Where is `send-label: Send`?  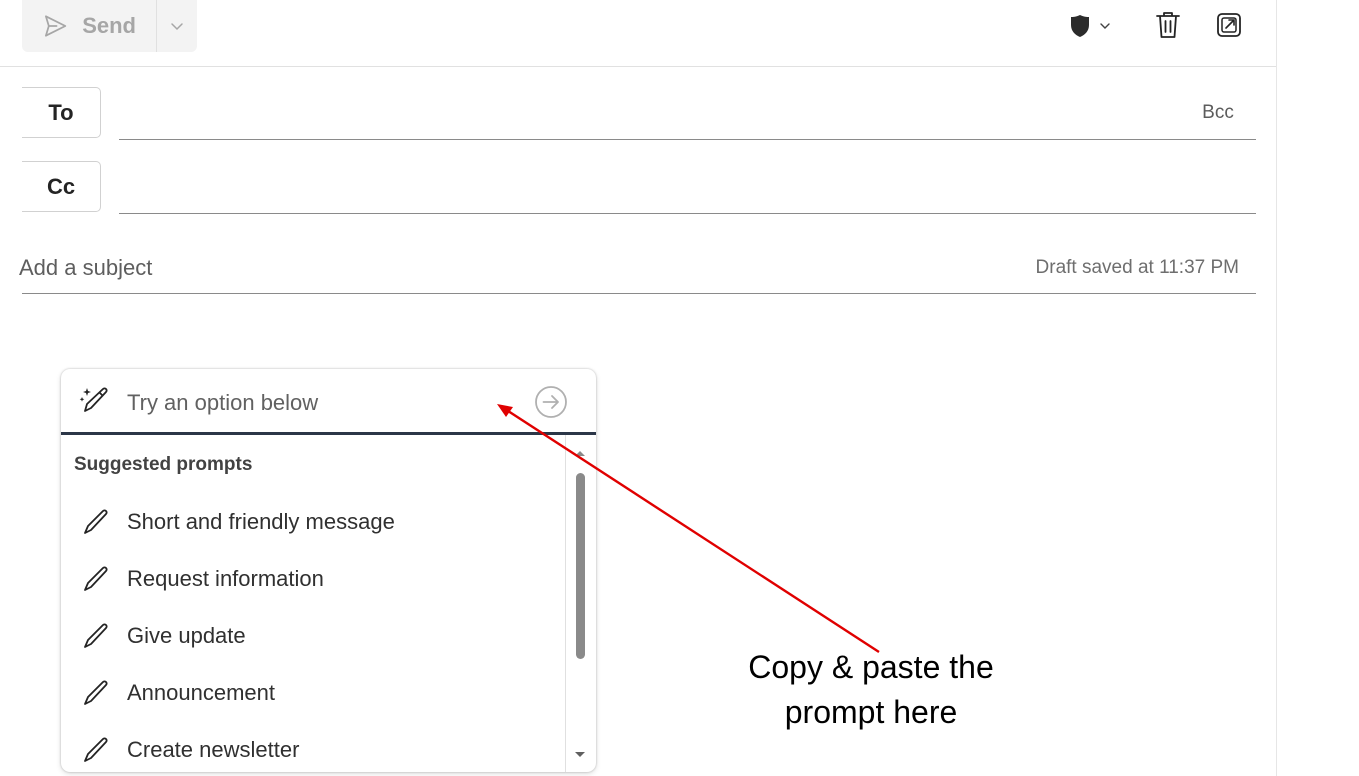 send-label: Send is located at coordinates (109, 25).